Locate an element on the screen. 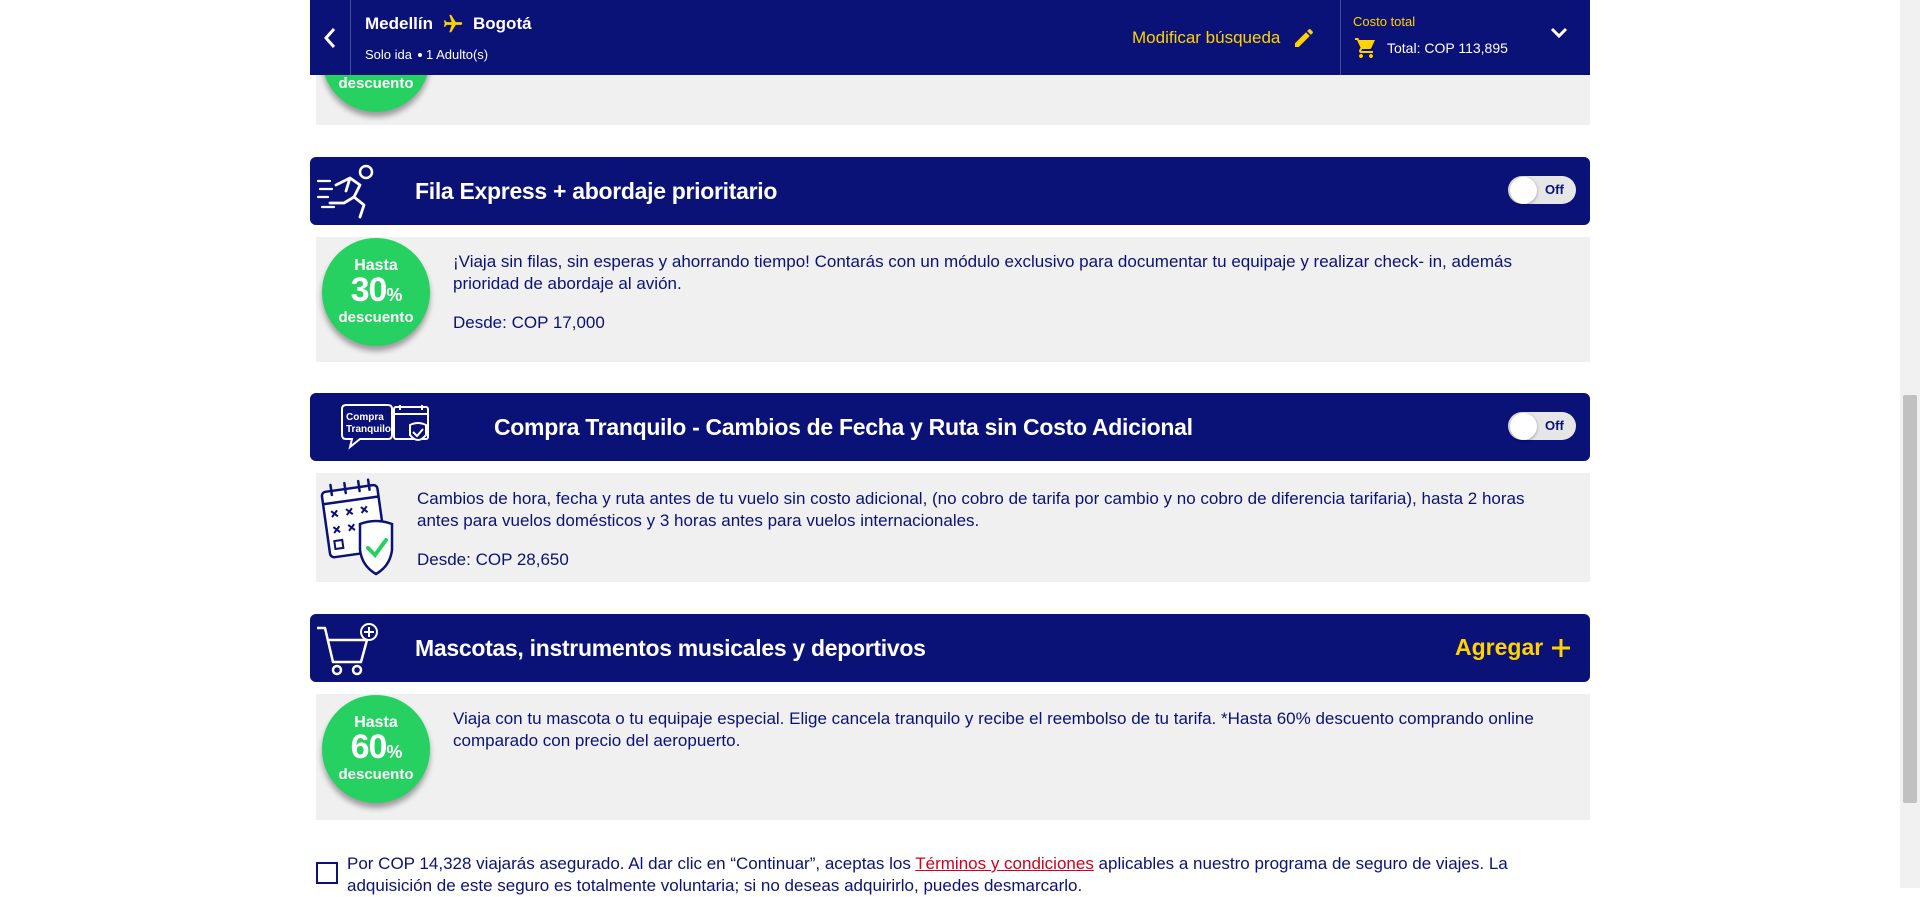 This screenshot has height=897, width=1920. back-button is located at coordinates (330, 37).